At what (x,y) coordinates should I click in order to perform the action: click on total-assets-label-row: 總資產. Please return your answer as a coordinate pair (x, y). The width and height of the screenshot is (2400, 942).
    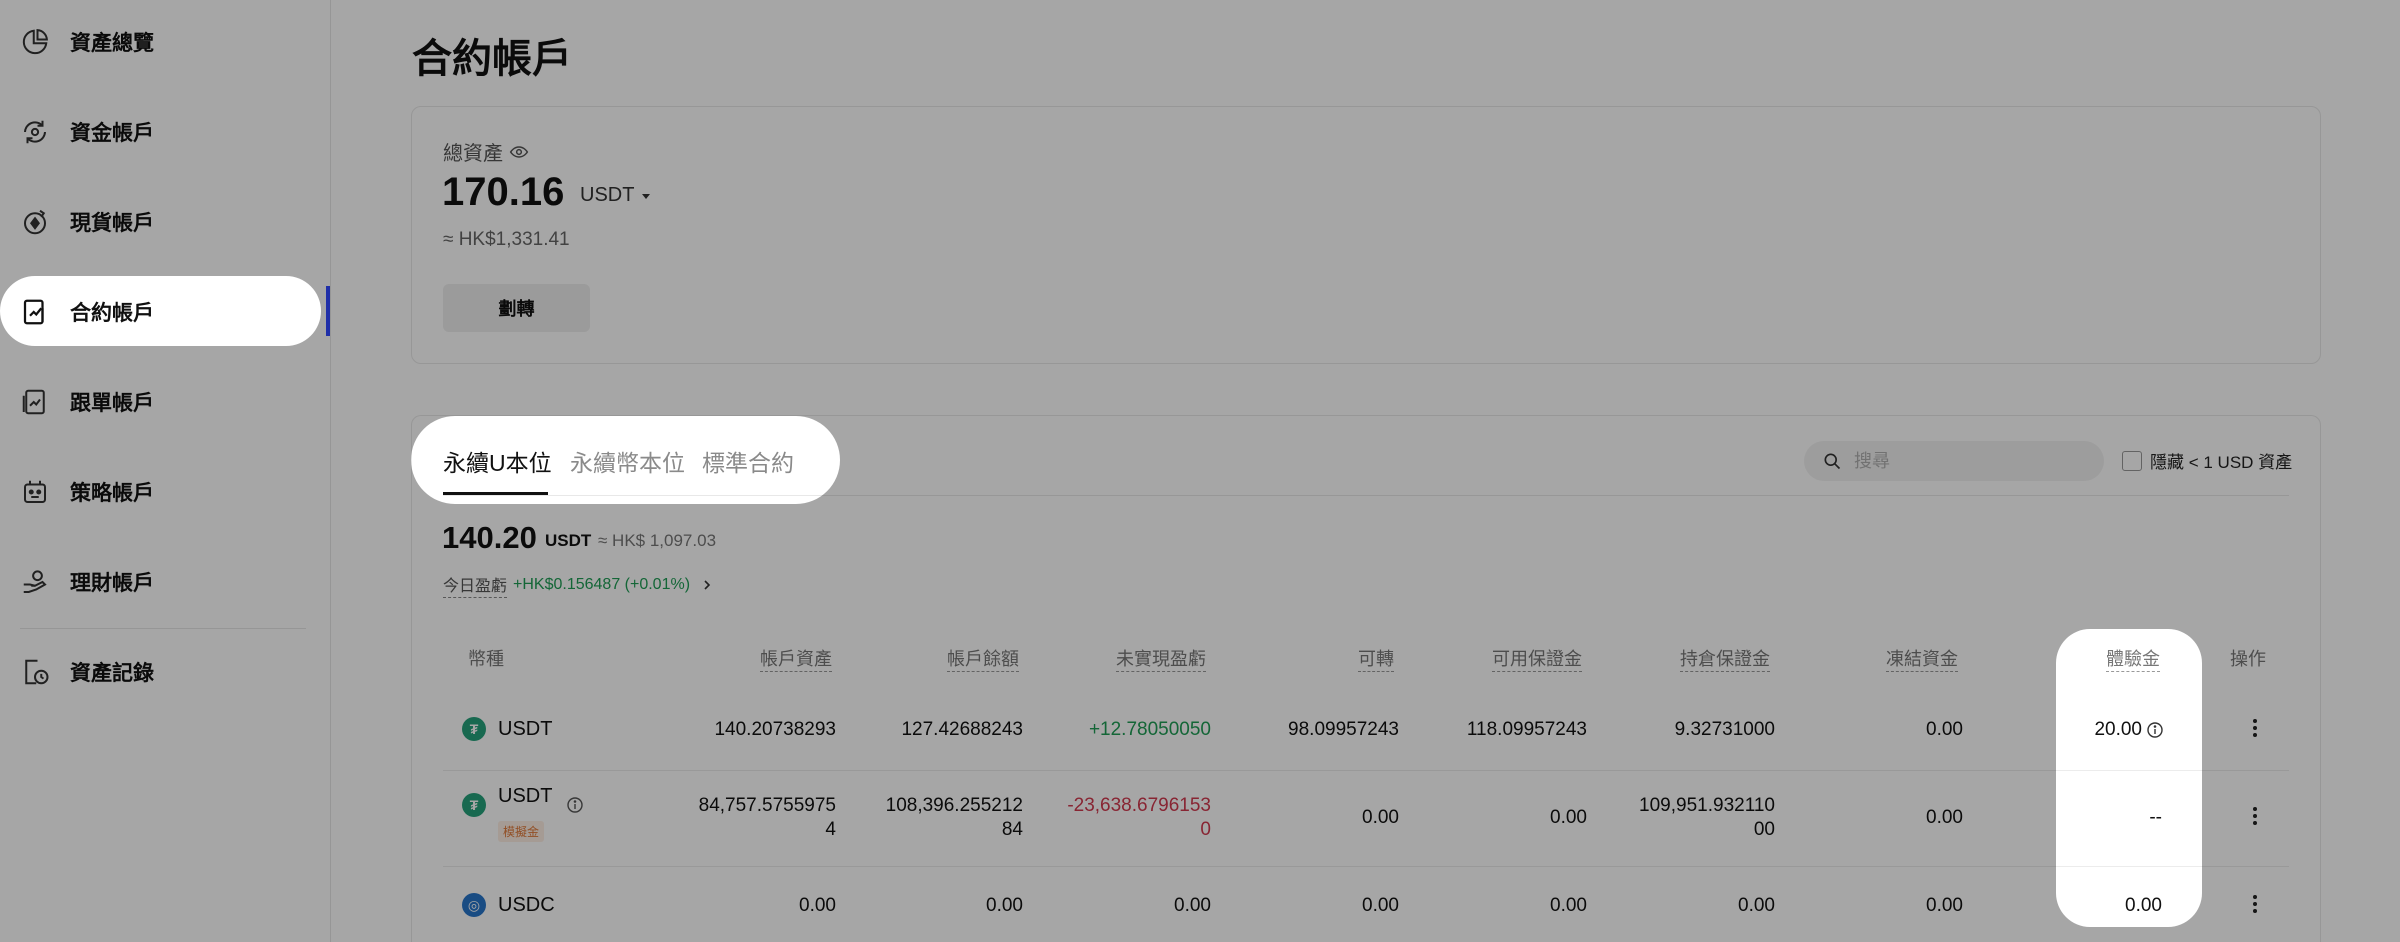
    Looking at the image, I should click on (486, 151).